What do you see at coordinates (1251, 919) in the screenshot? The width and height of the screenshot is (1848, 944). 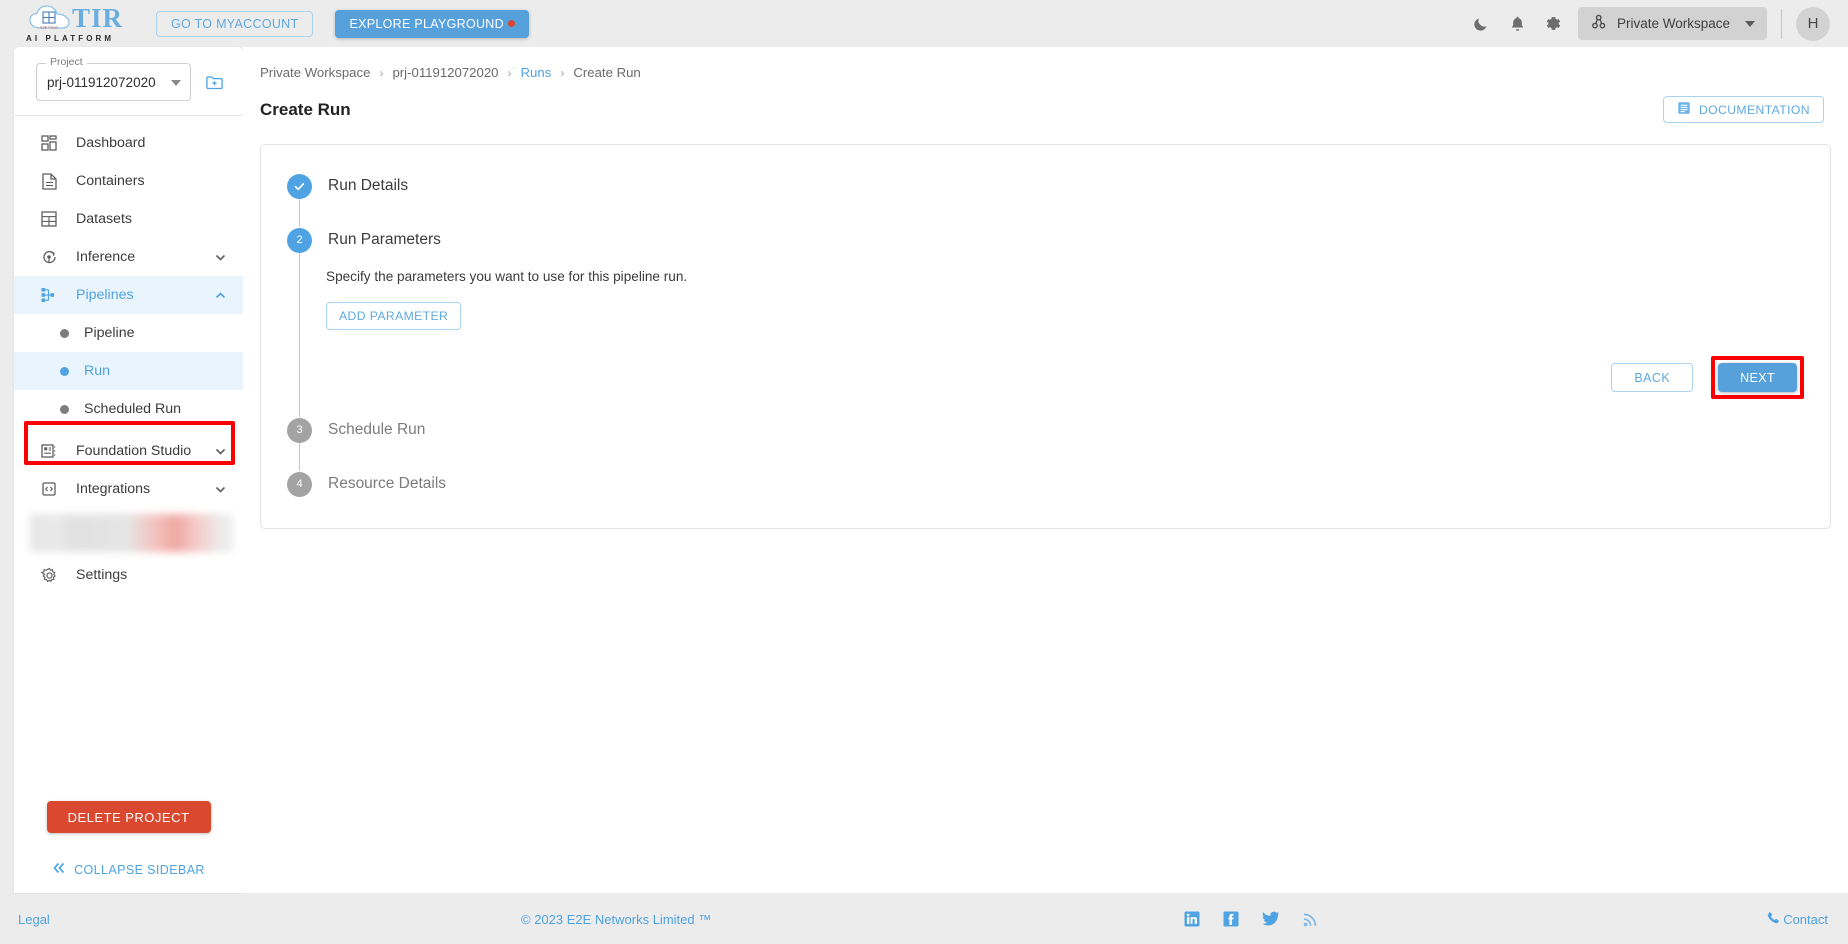 I see `footer-social-links` at bounding box center [1251, 919].